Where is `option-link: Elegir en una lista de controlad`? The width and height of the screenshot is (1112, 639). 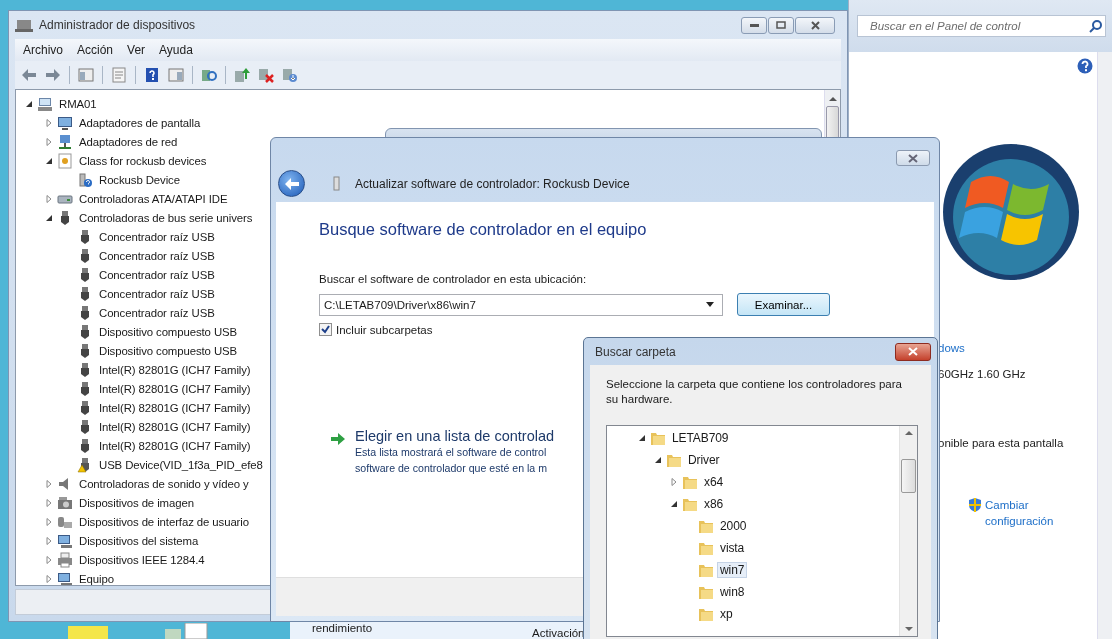
option-link: Elegir en una lista de controlad is located at coordinates (455, 436).